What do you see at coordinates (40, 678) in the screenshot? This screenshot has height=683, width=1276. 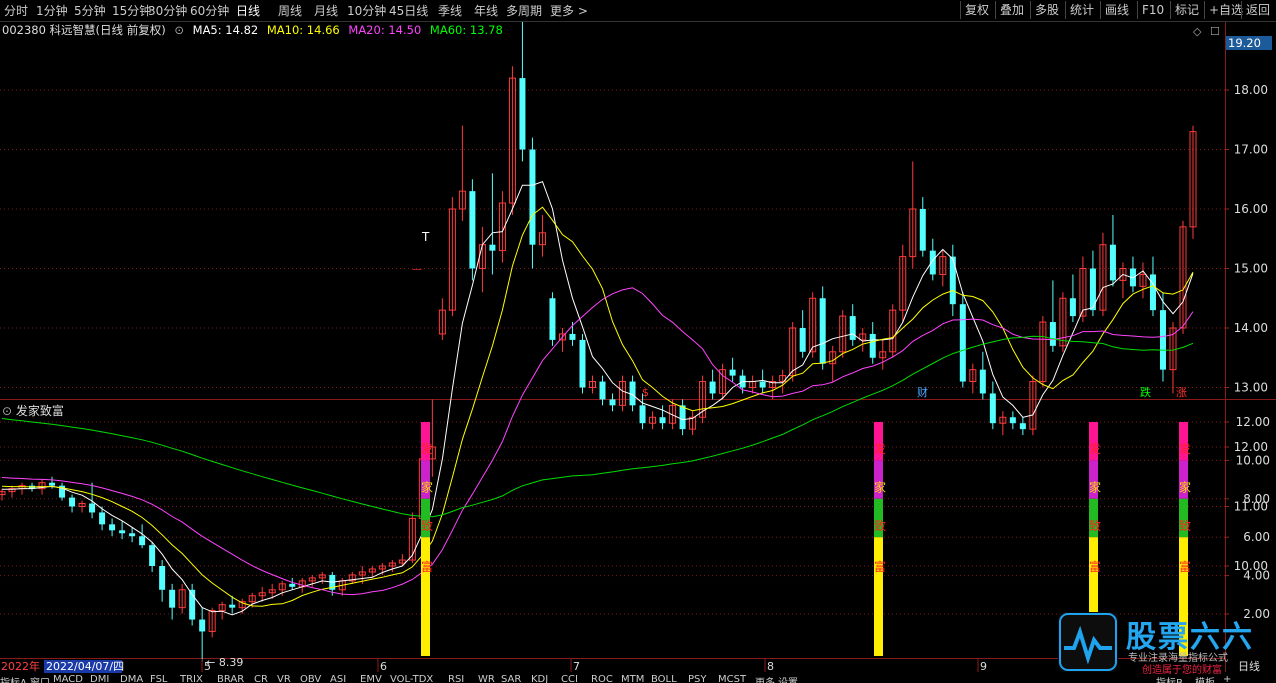 I see `indicator-tab-1: 窗口` at bounding box center [40, 678].